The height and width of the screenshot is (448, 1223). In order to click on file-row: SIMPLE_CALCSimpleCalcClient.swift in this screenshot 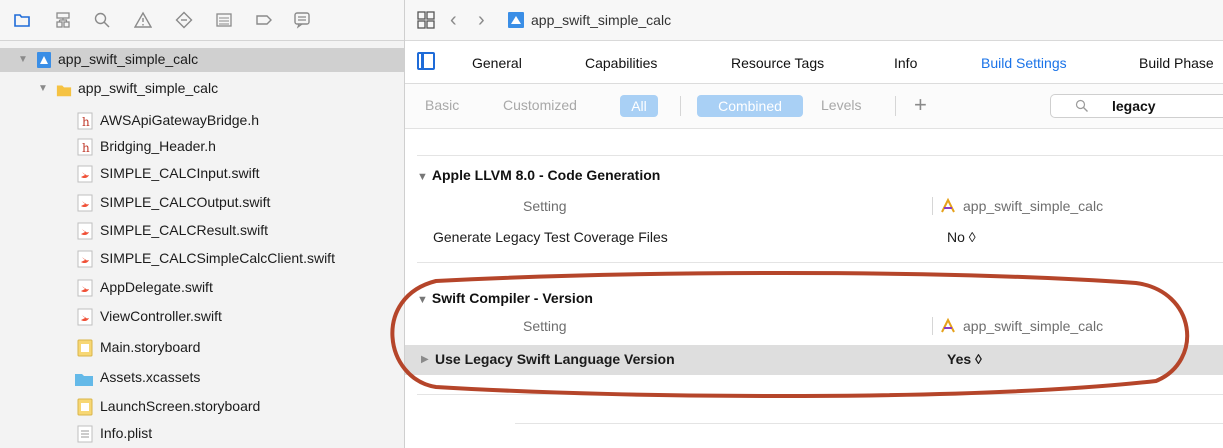, I will do `click(202, 259)`.